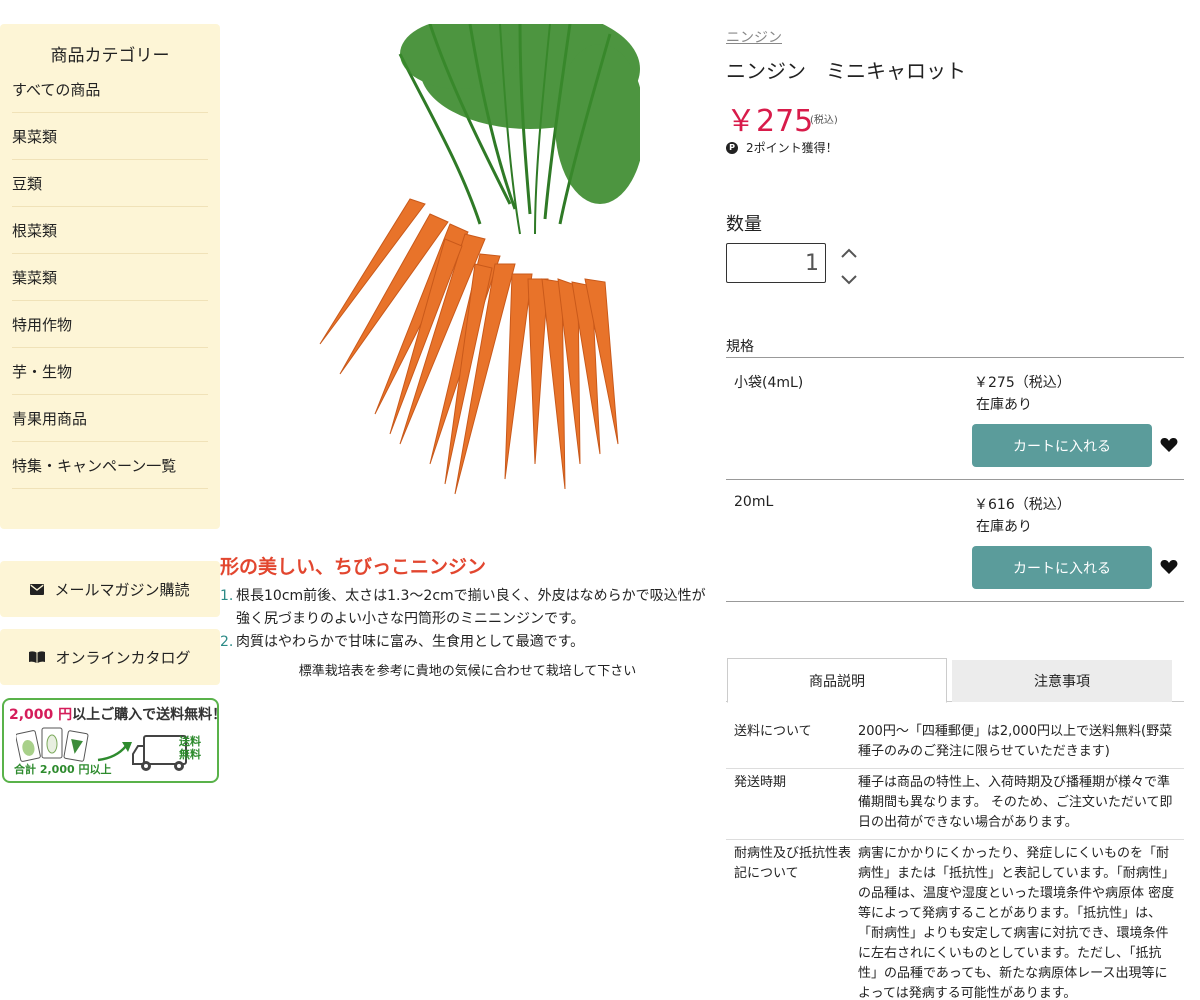  What do you see at coordinates (37, 657) in the screenshot?
I see `book-open-icon` at bounding box center [37, 657].